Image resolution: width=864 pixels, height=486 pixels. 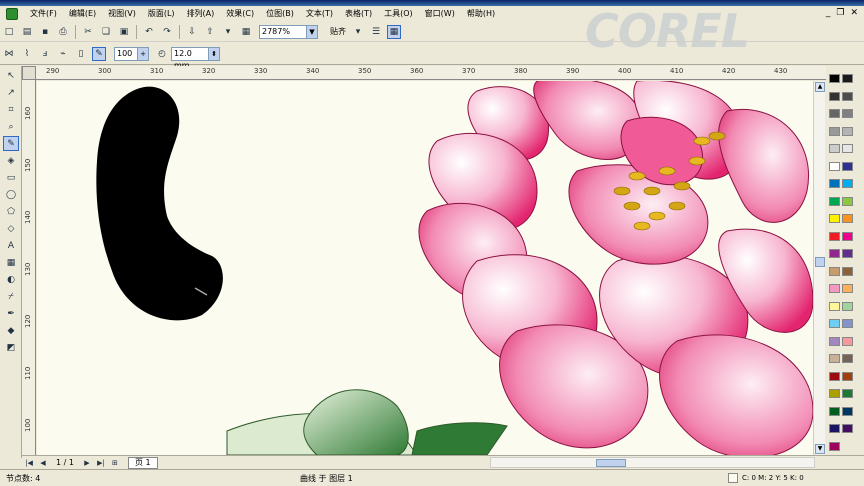 What do you see at coordinates (11, 143) in the screenshot?
I see `freehand-tool-icon: ✎` at bounding box center [11, 143].